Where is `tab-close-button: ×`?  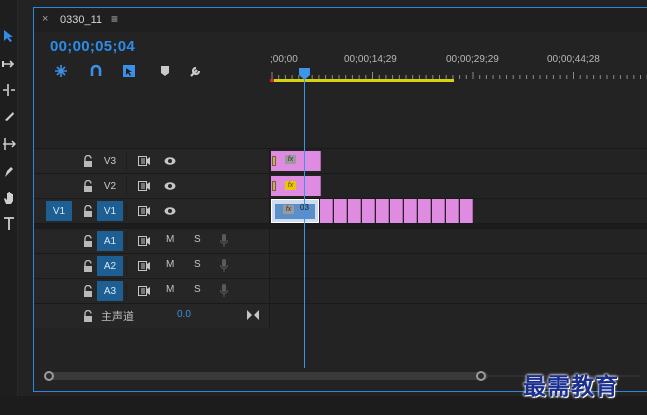 tab-close-button: × is located at coordinates (45, 19).